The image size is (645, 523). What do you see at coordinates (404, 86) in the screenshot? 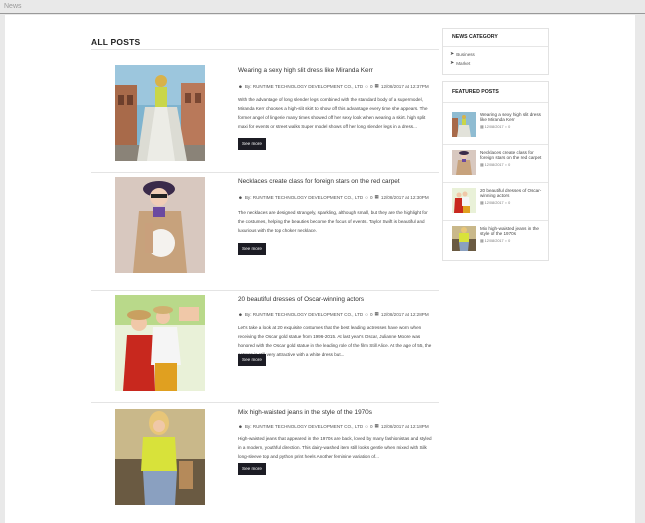
I see `post-date: 12/08/2017 at 12:37PM` at bounding box center [404, 86].